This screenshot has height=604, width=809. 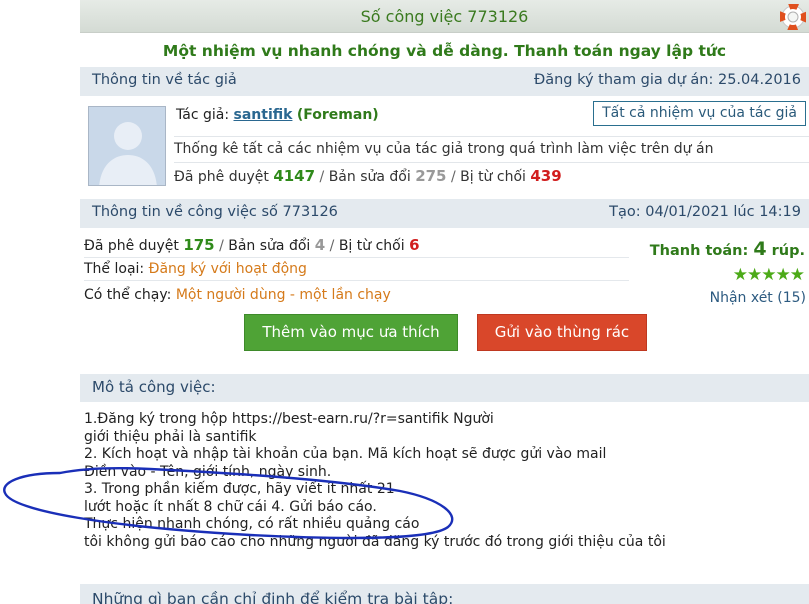 What do you see at coordinates (356, 271) in the screenshot?
I see `job-category-row: Thể loại: Đăng ký với hoạt động` at bounding box center [356, 271].